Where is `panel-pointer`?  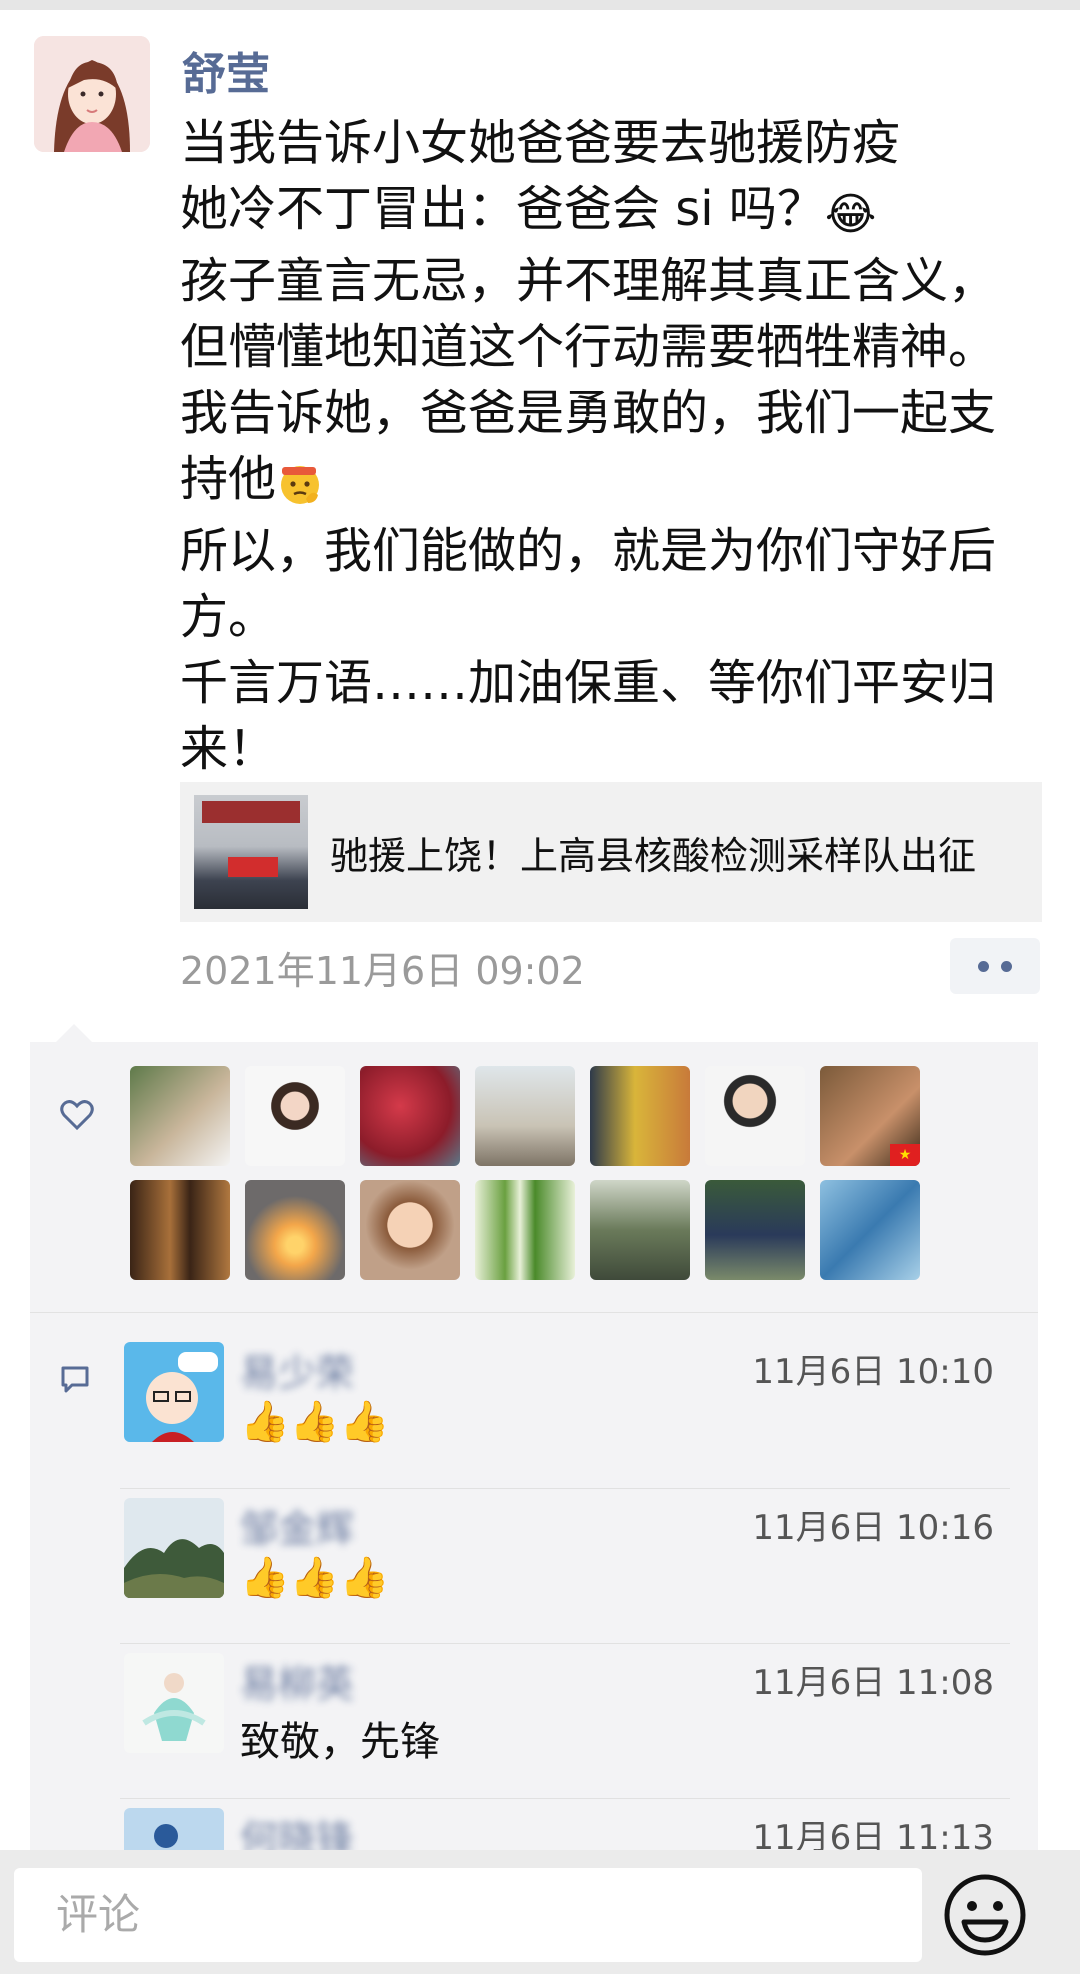
panel-pointer is located at coordinates (74, 1033).